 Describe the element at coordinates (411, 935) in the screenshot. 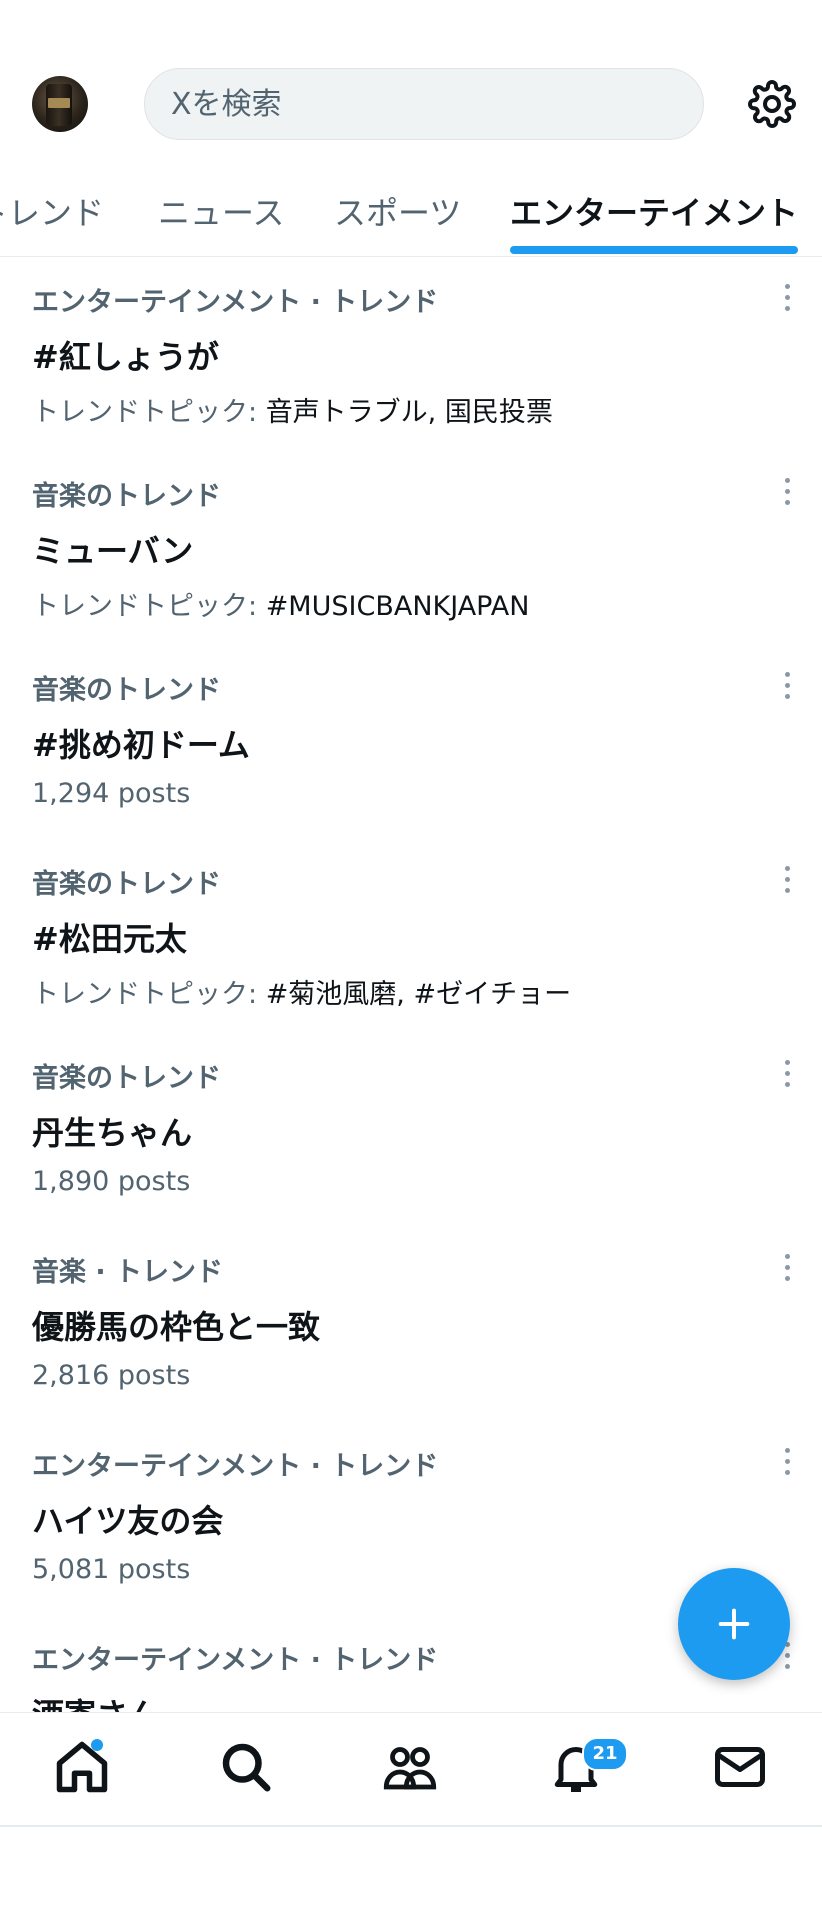

I see `trend-item: 音楽のトレンド #松田元太 トレンドトピック: #菊池風磨, #ゼイチョー` at that location.